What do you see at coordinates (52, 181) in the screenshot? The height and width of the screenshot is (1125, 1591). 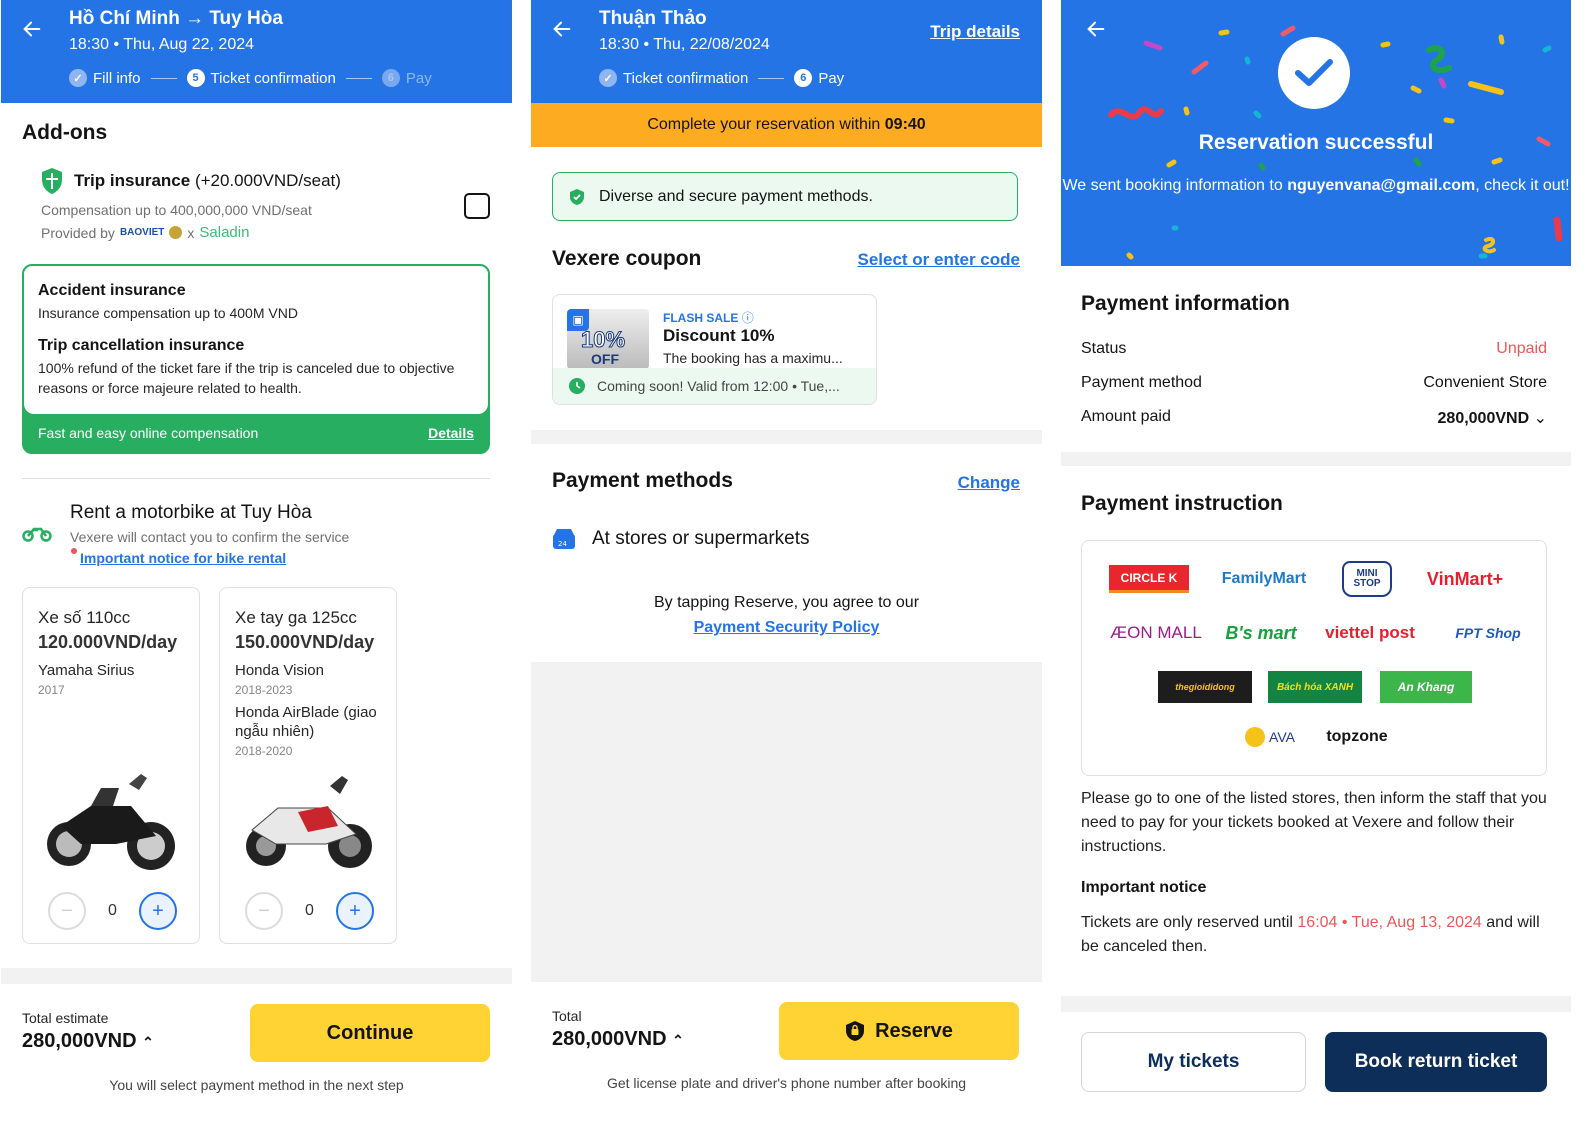 I see `shield-icon` at bounding box center [52, 181].